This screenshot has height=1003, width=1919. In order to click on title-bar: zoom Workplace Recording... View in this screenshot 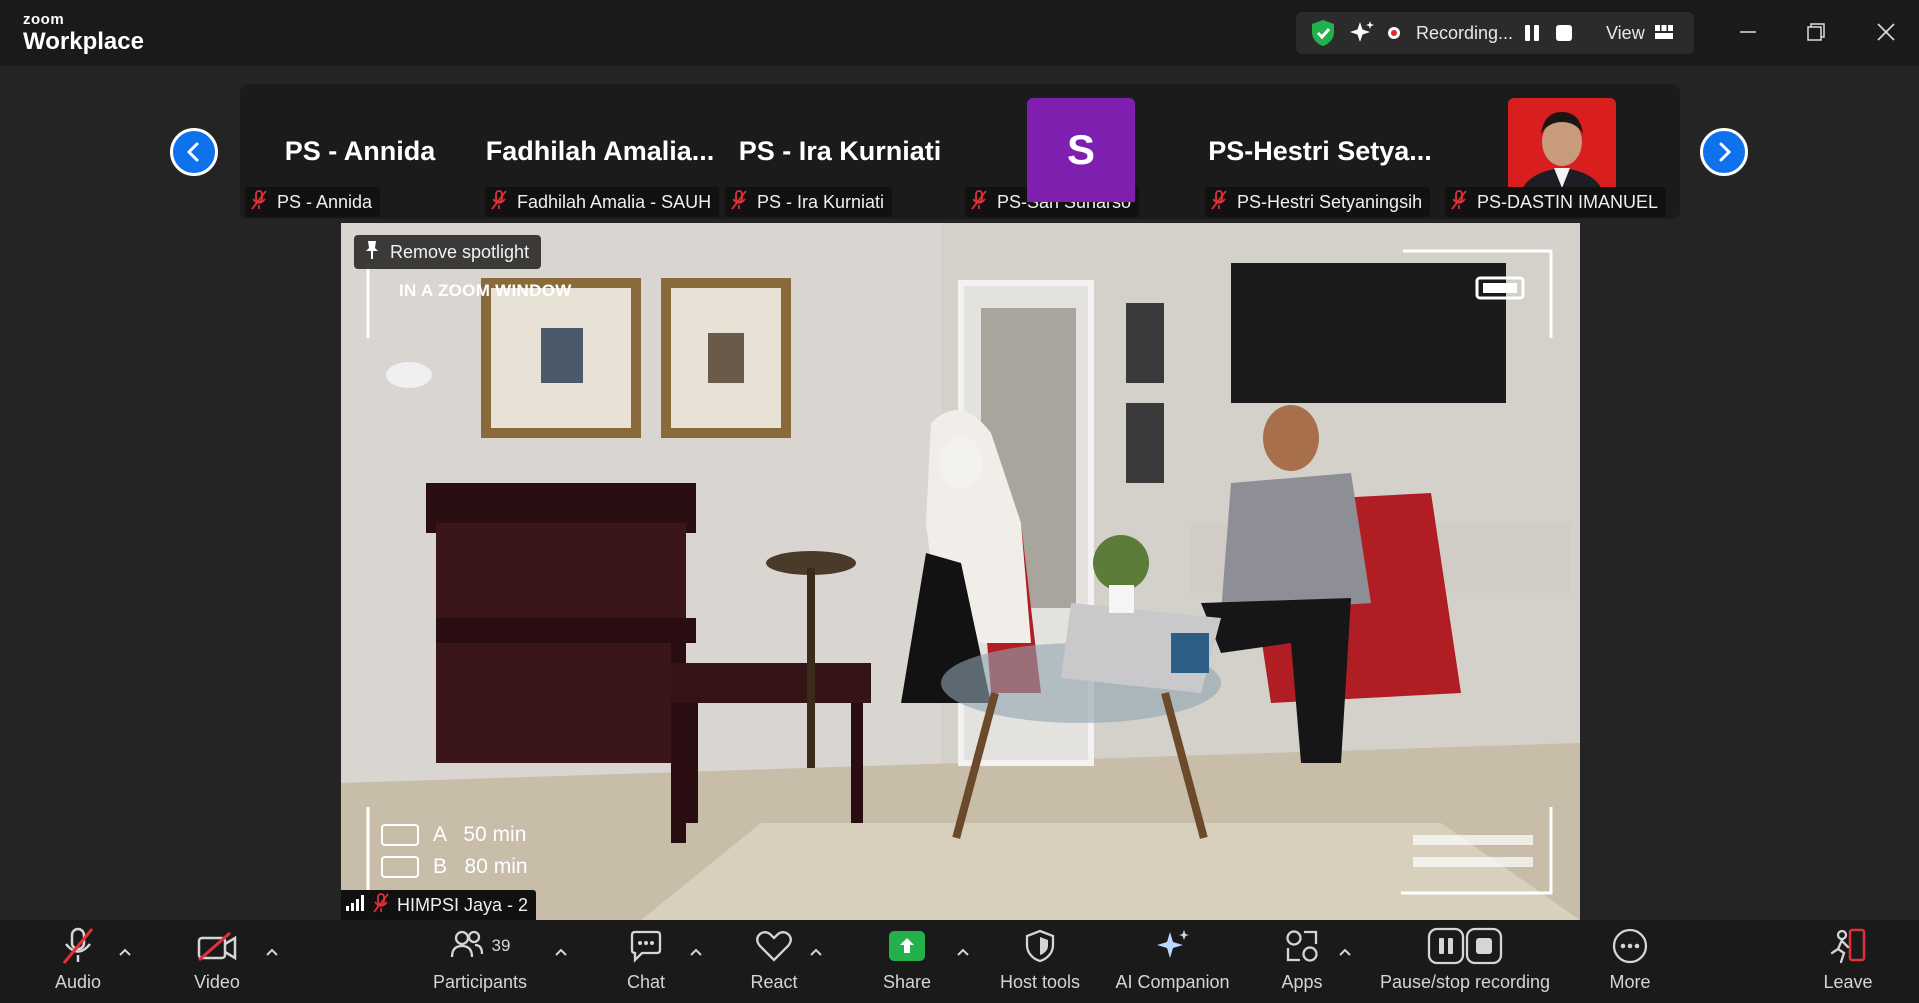, I will do `click(959, 33)`.